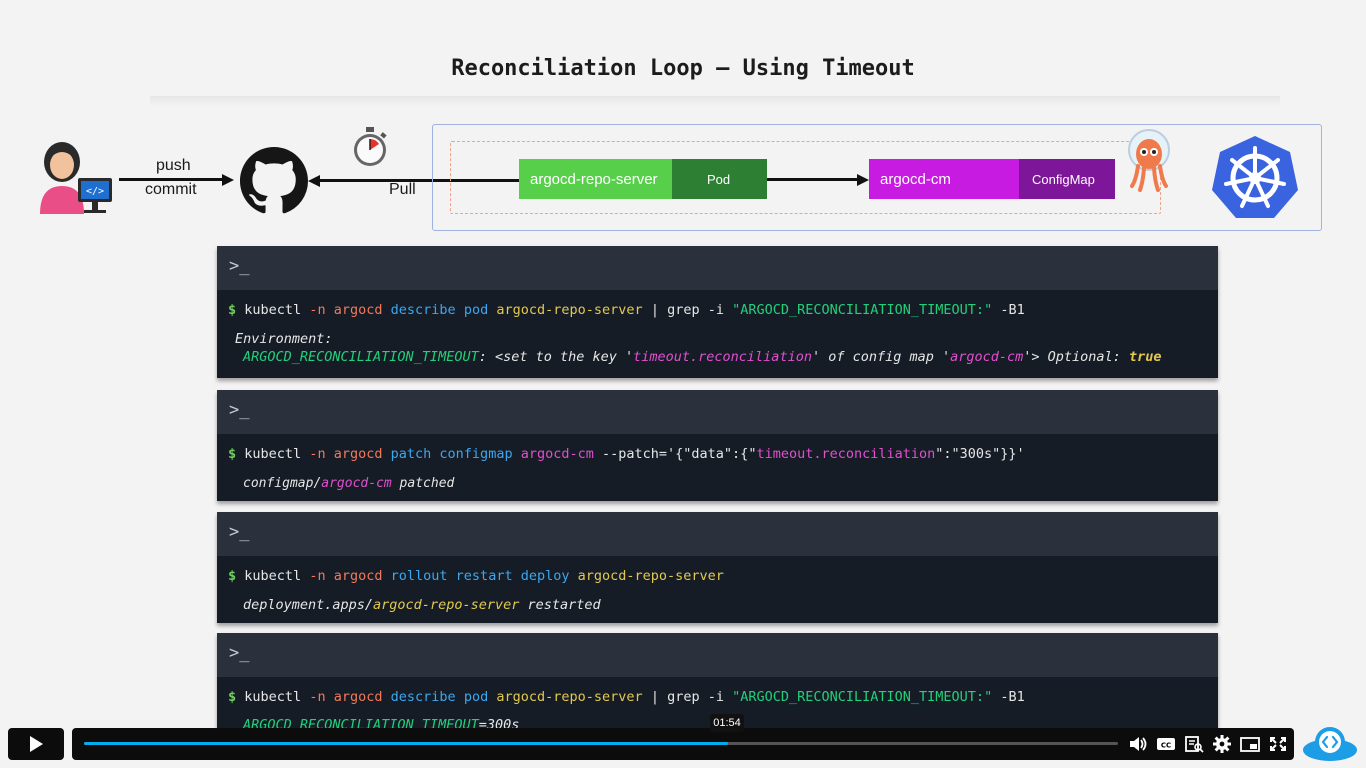  I want to click on cmd-token: ":"300s"}}', so click(980, 454).